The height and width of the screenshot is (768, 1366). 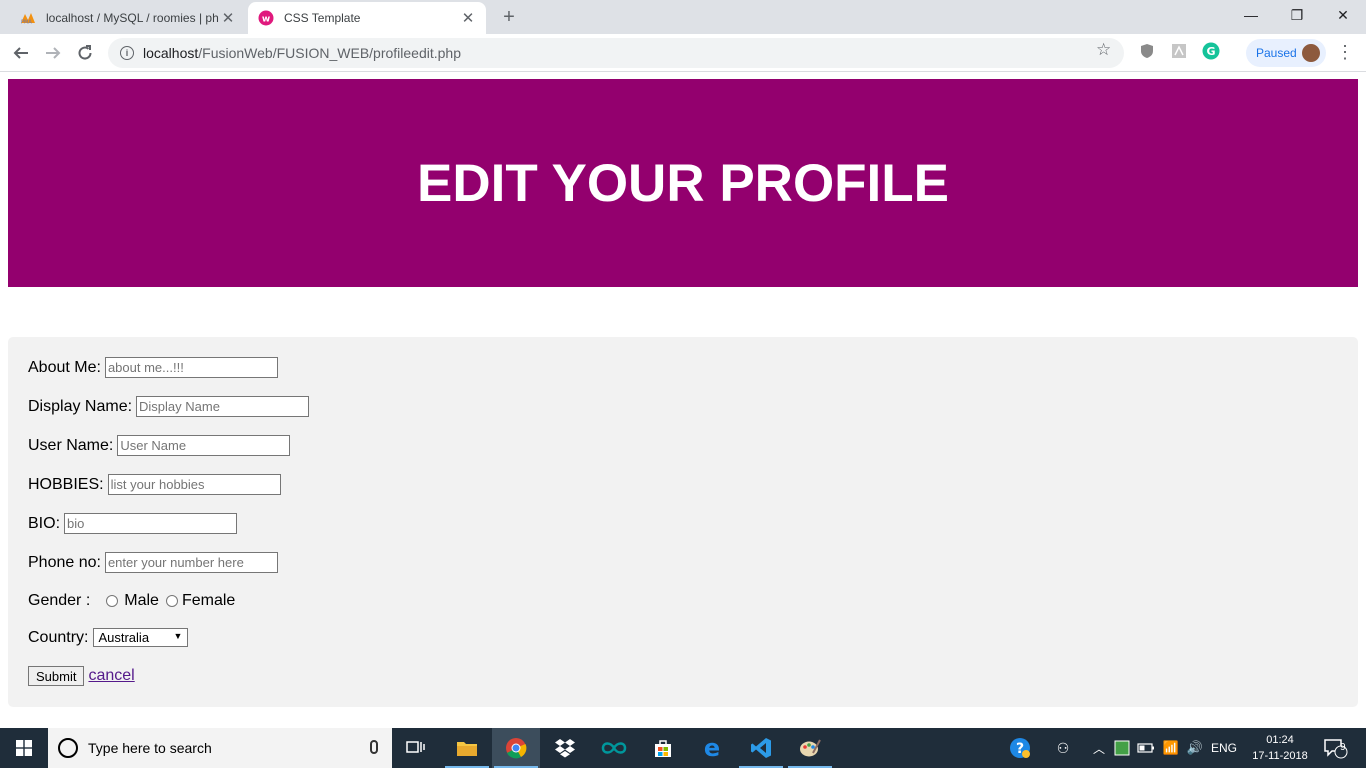 What do you see at coordinates (761, 748) in the screenshot?
I see `vscode-icon` at bounding box center [761, 748].